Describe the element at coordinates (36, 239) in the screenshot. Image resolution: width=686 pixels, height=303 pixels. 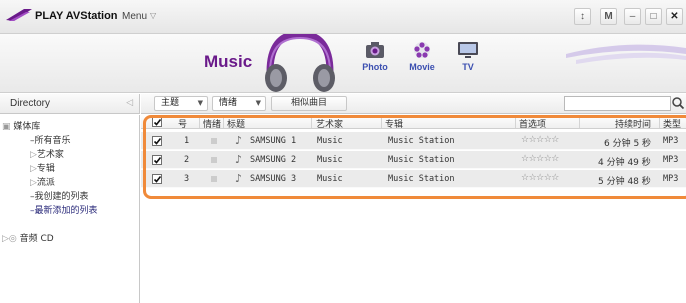
I see `tree-item-label: 音频 CD` at that location.